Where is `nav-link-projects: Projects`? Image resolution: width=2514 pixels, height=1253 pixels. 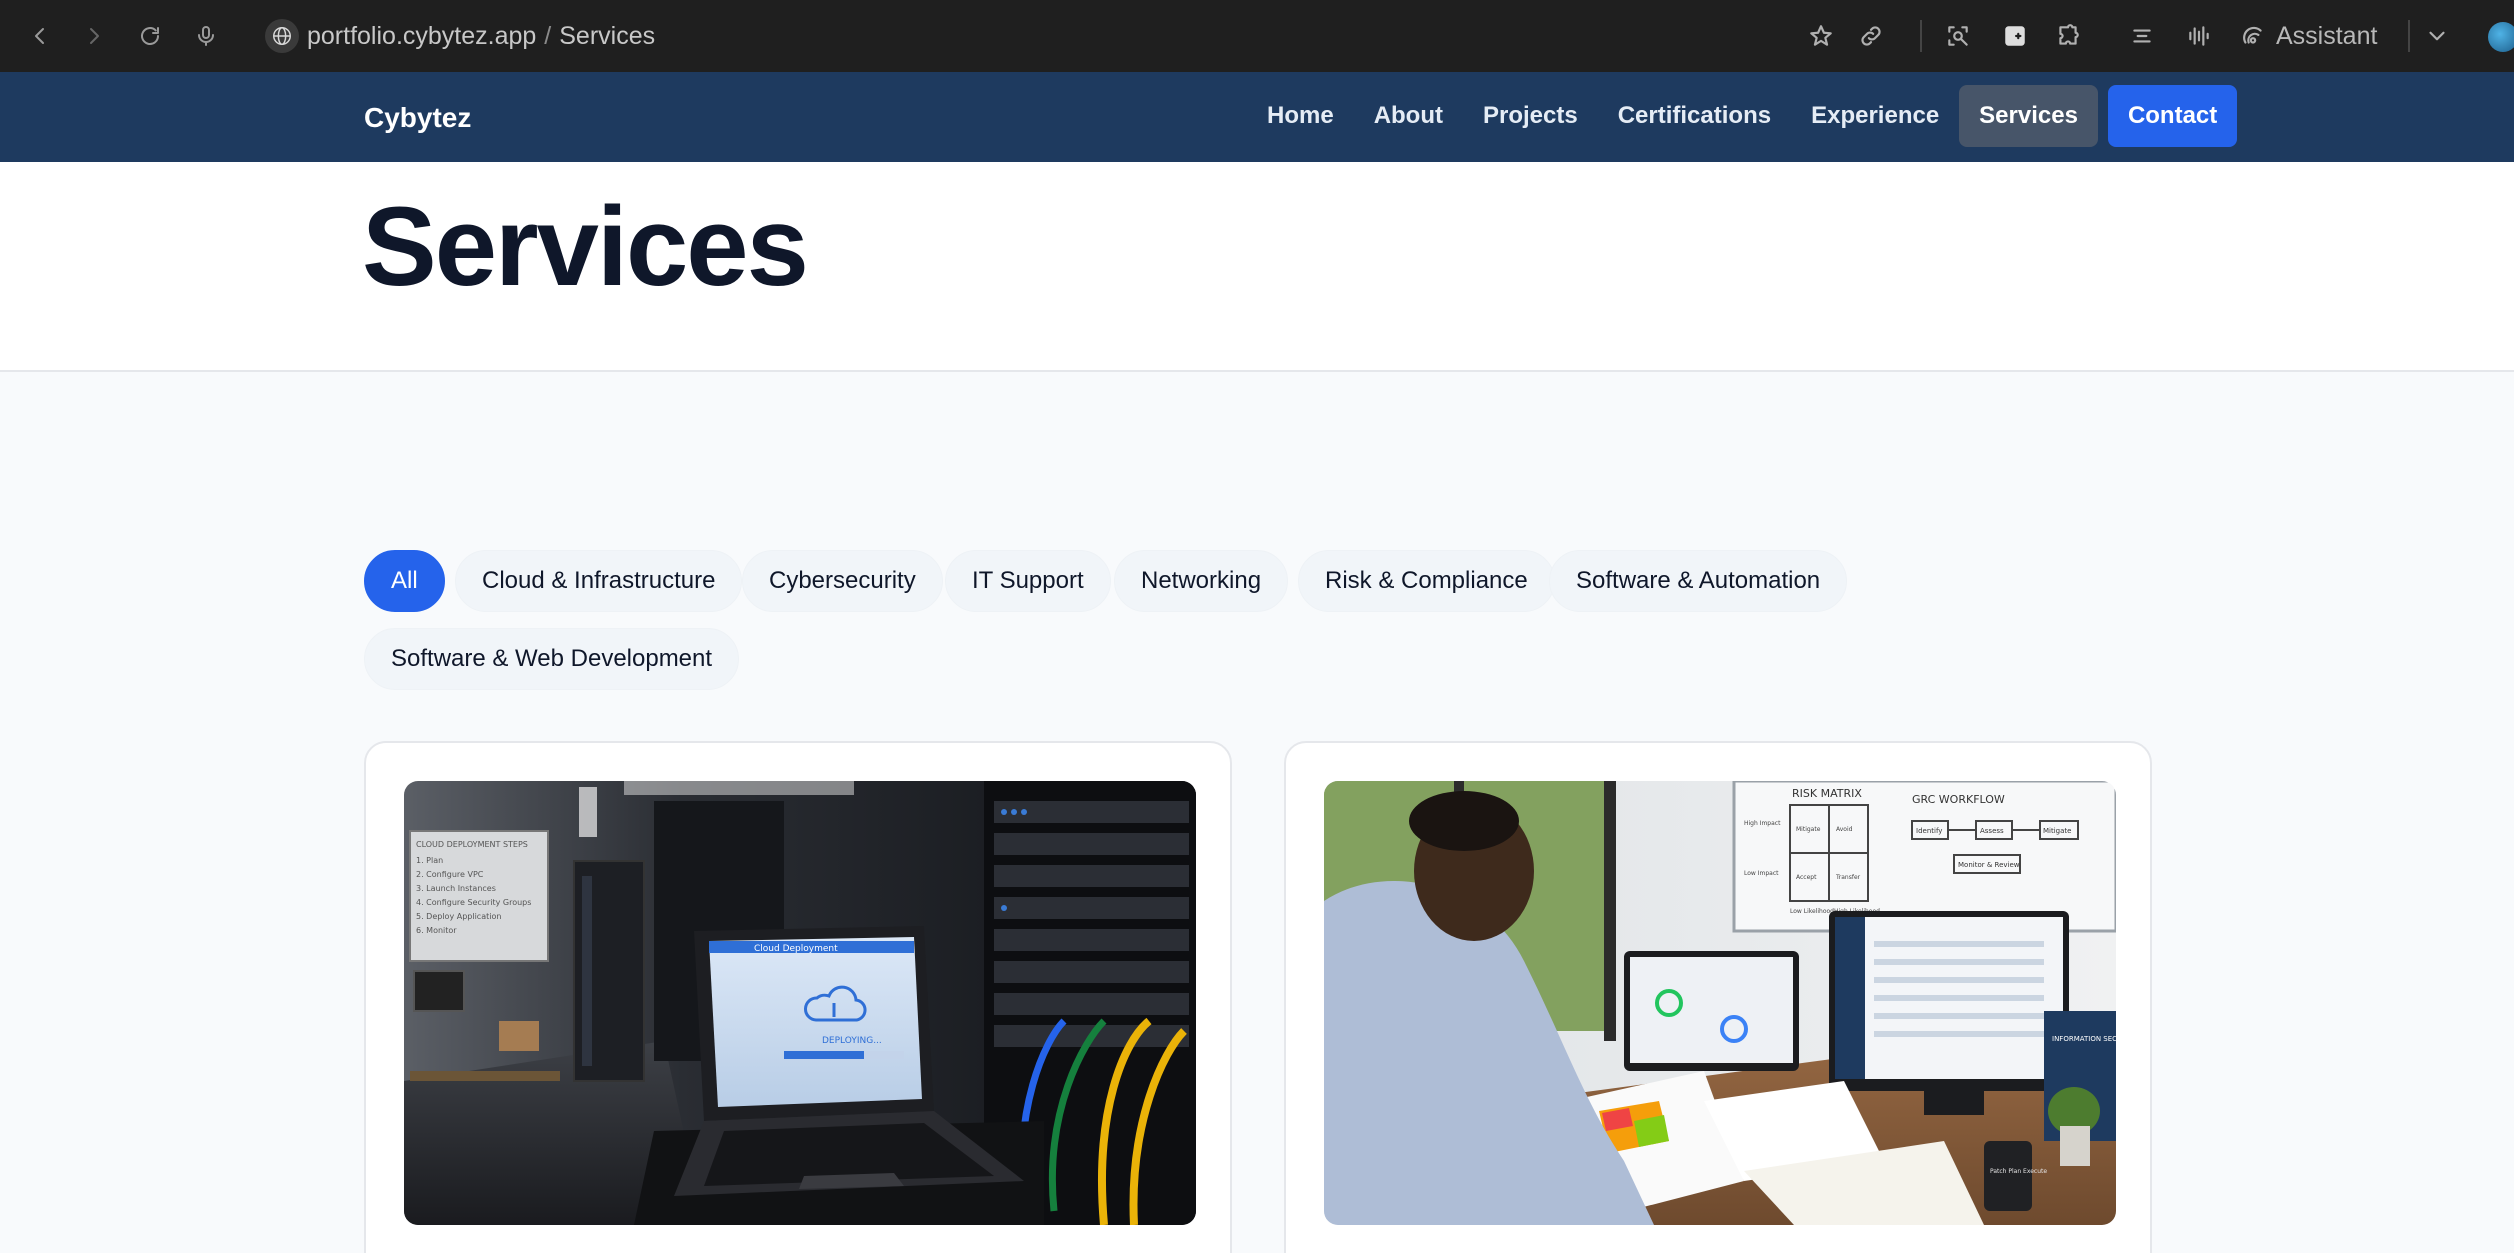 nav-link-projects: Projects is located at coordinates (1530, 116).